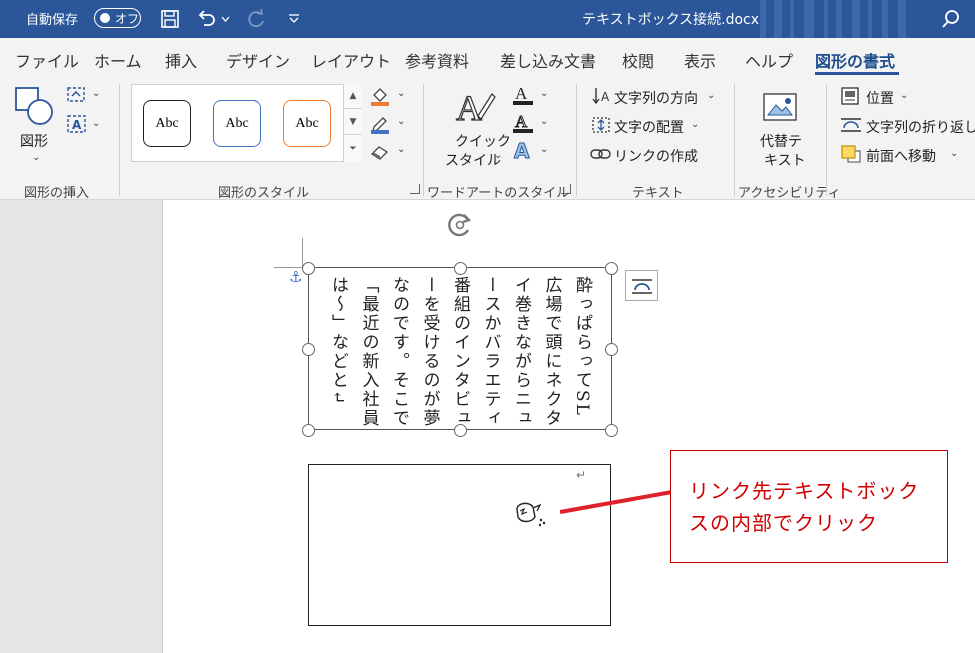  I want to click on position-dropdown-icon: ⌄, so click(904, 95).